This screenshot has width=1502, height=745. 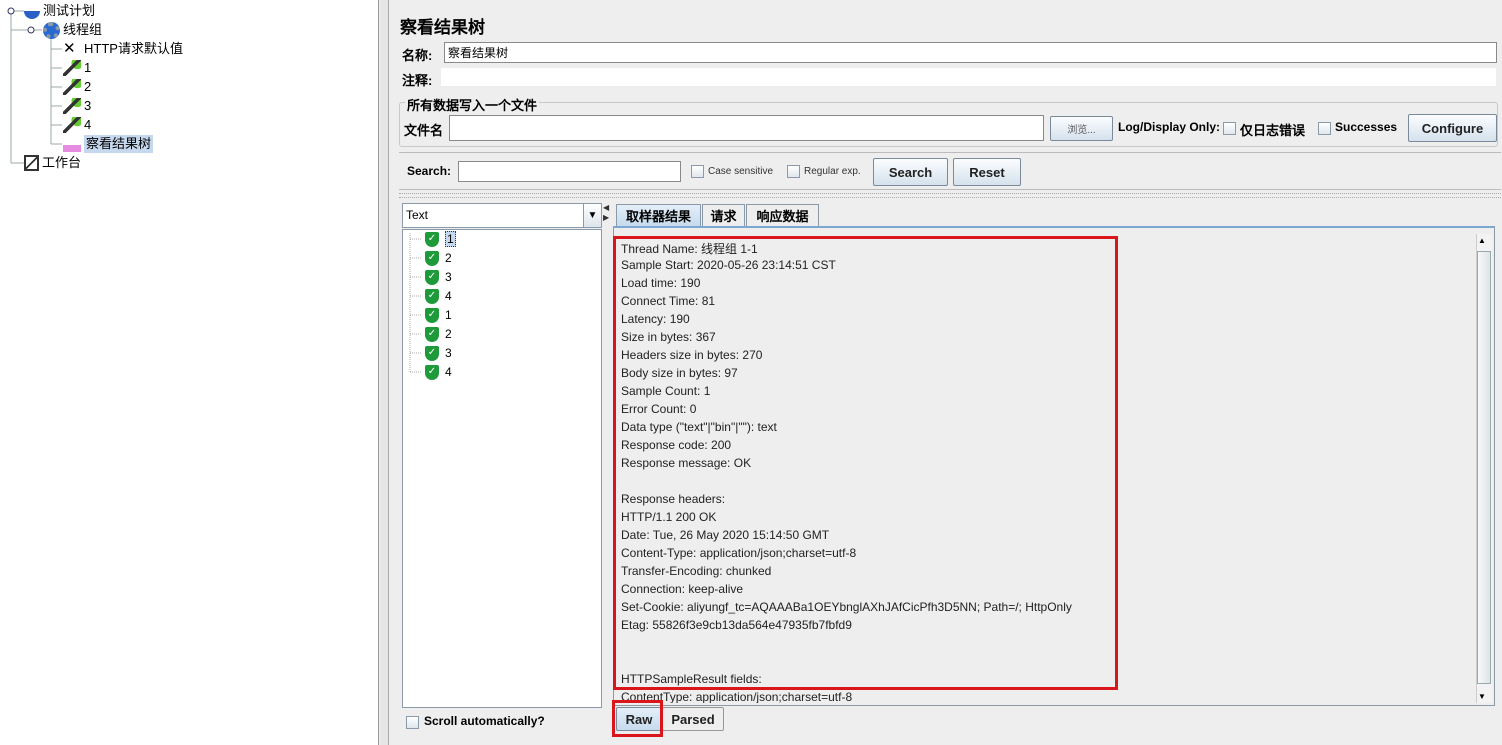 What do you see at coordinates (782, 215) in the screenshot?
I see `tab-response-data: 响应数据` at bounding box center [782, 215].